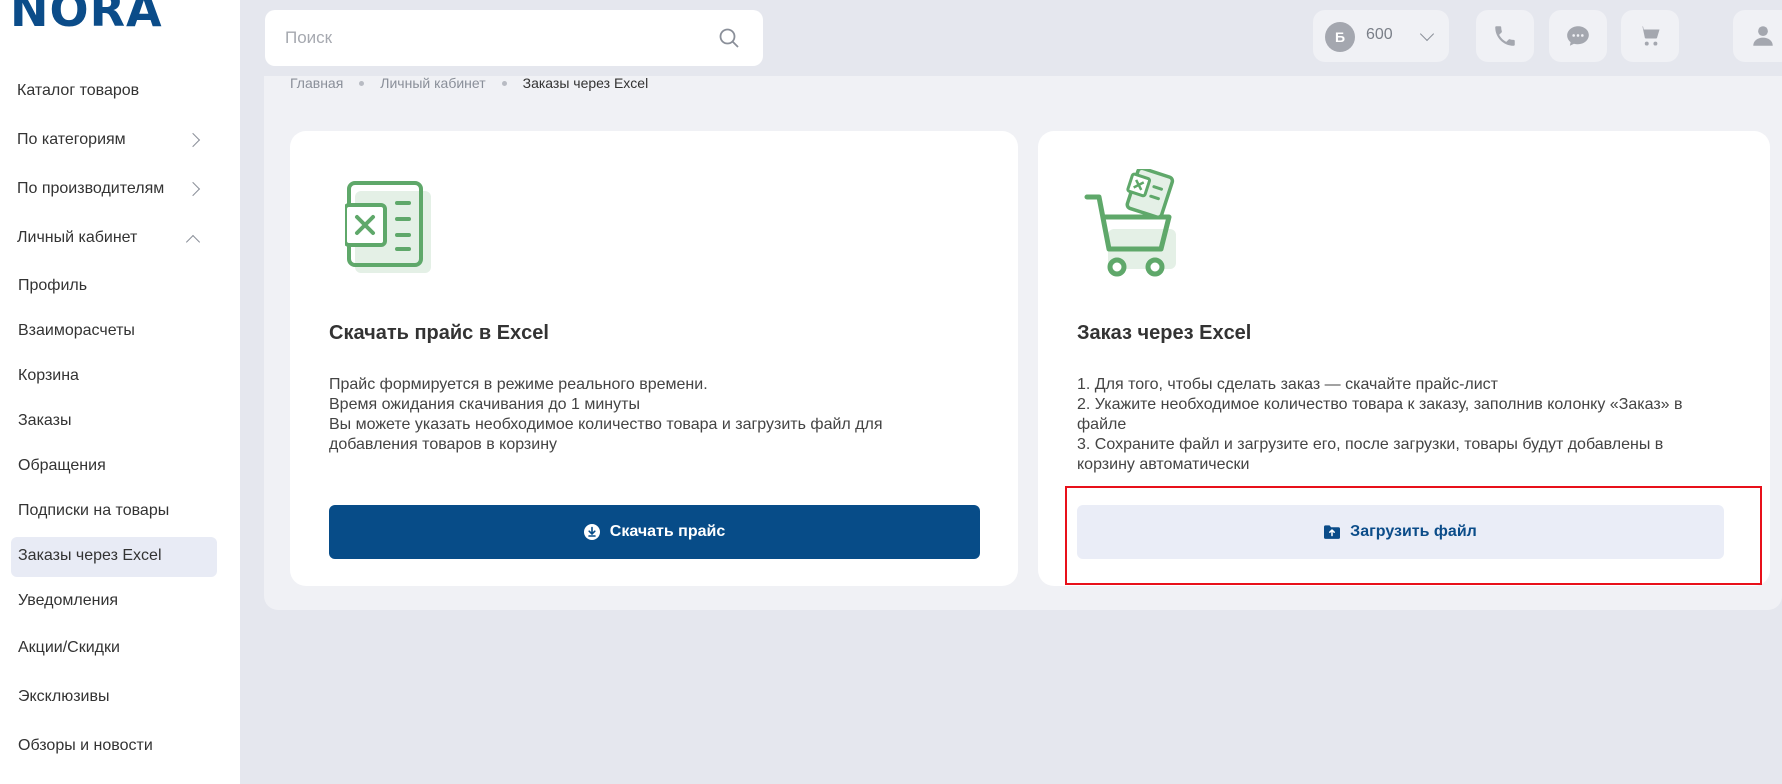  I want to click on sidebar-item-label: Заказы, so click(45, 420).